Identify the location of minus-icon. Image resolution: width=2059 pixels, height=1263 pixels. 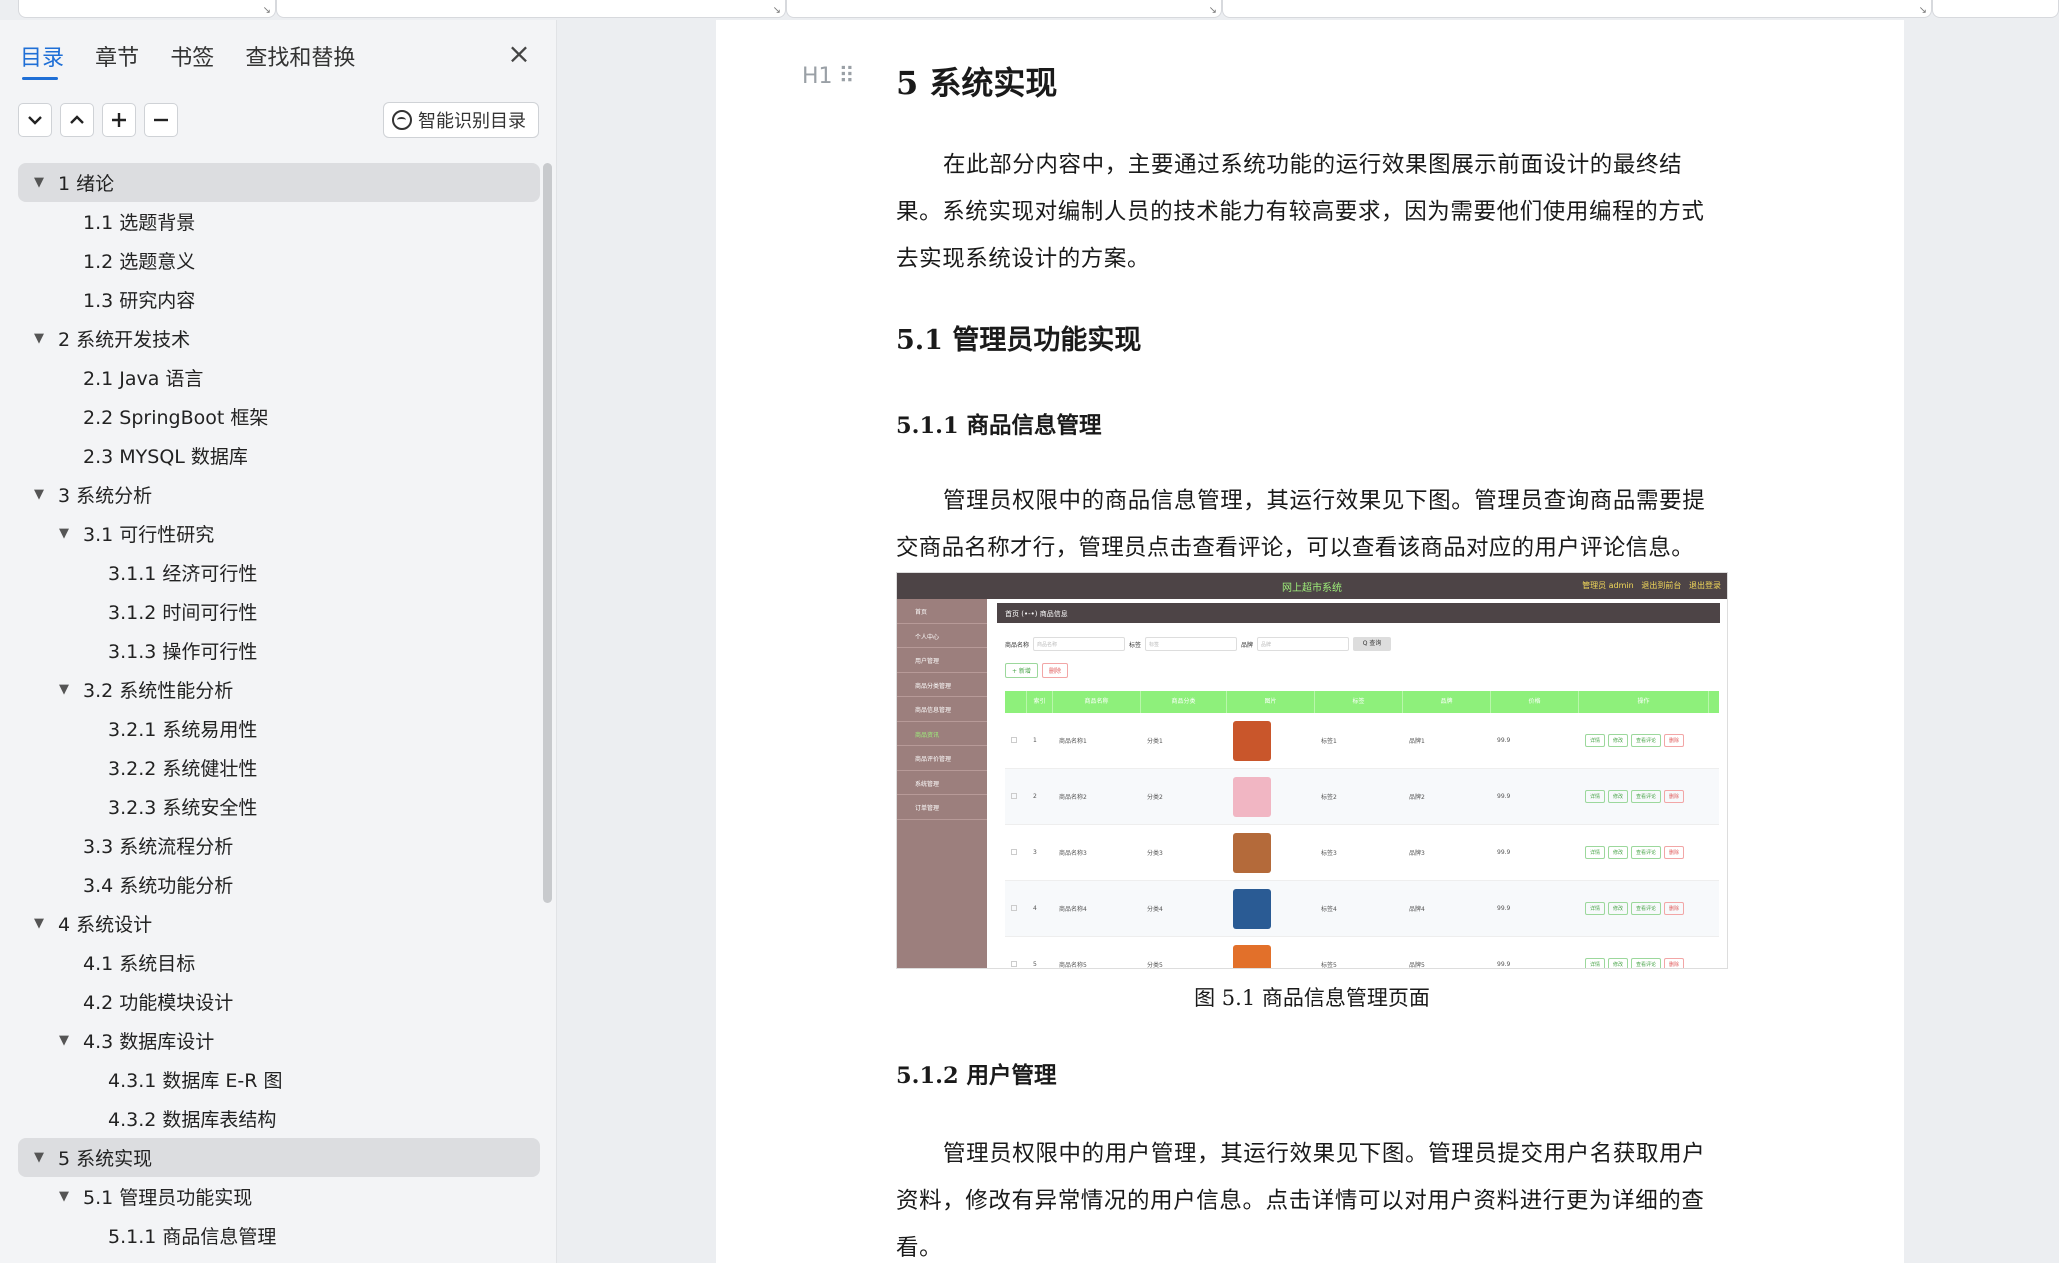
(161, 120).